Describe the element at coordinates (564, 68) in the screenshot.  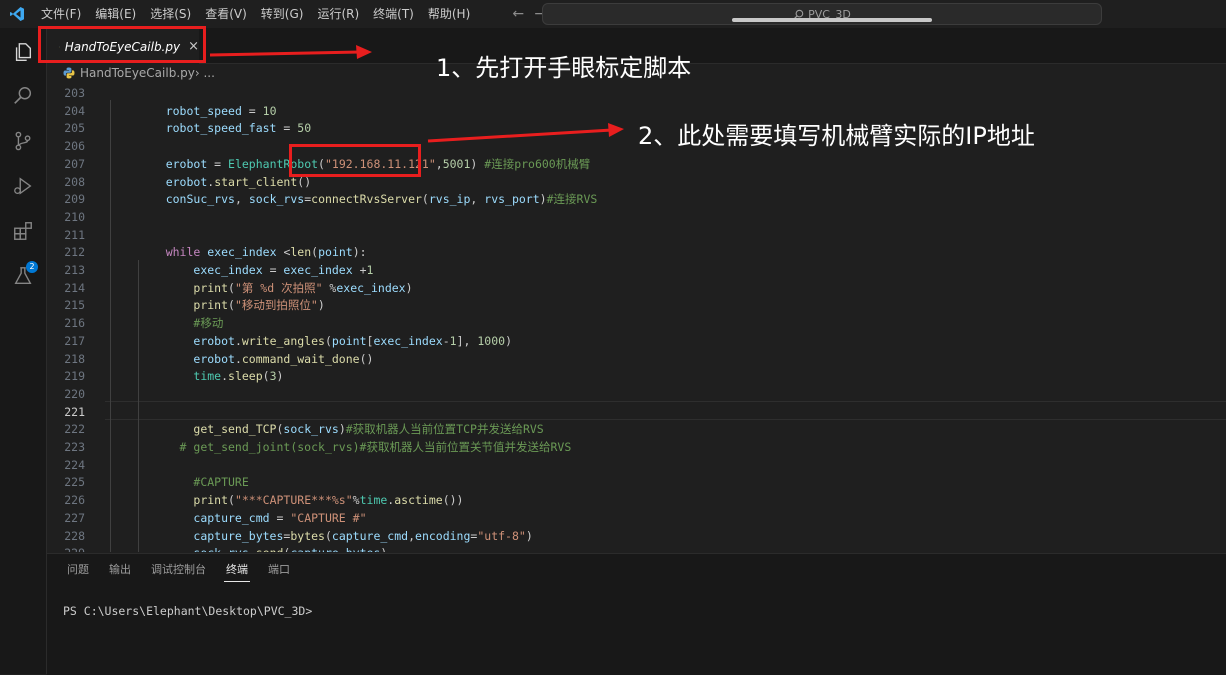
I see `annotation-step1: 1、先打开手眼标定脚本` at that location.